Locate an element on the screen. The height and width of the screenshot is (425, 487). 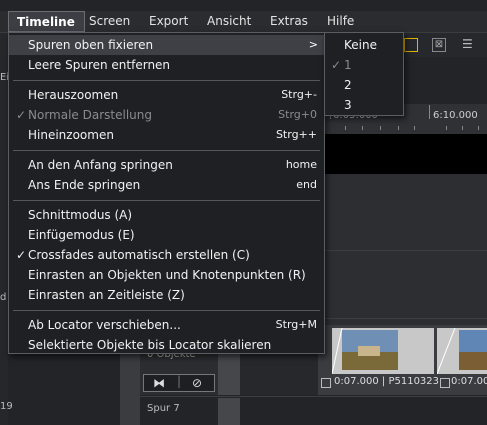
menu-timeline: Timeline is located at coordinates (46, 21).